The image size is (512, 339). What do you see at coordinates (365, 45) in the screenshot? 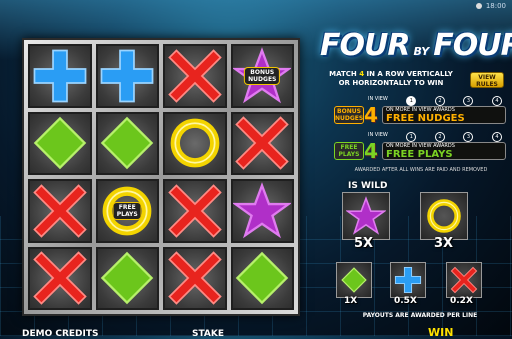
I see `logo-four-1: FOUR` at bounding box center [365, 45].